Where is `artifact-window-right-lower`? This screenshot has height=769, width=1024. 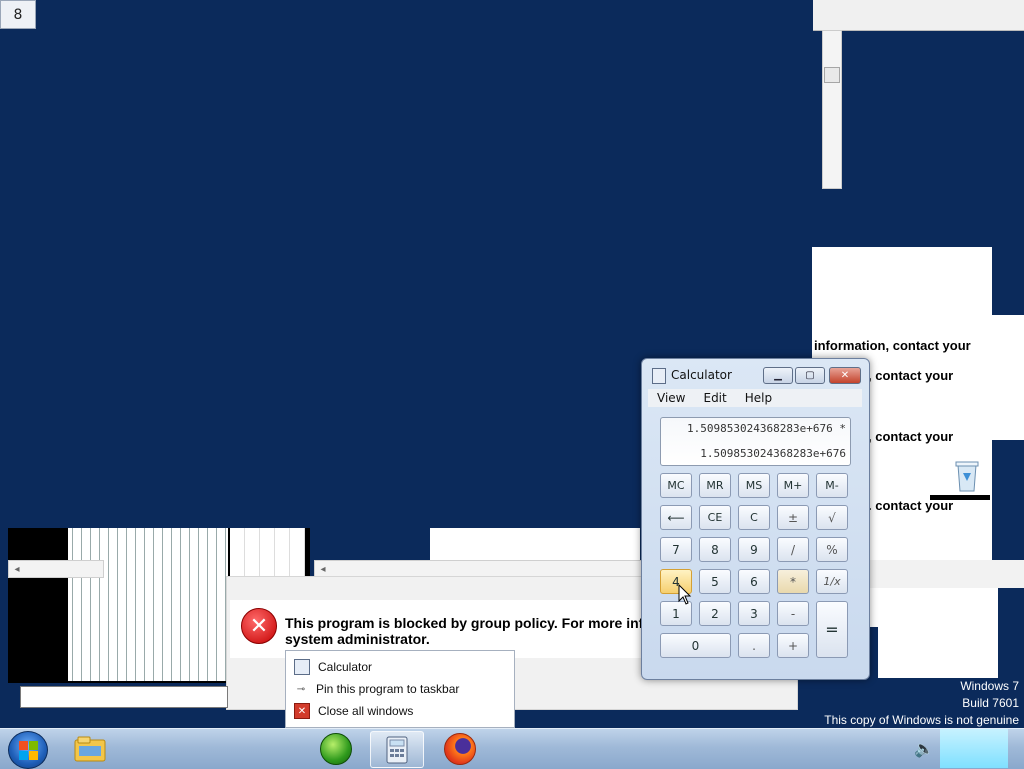
artifact-window-right-lower is located at coordinates (938, 633).